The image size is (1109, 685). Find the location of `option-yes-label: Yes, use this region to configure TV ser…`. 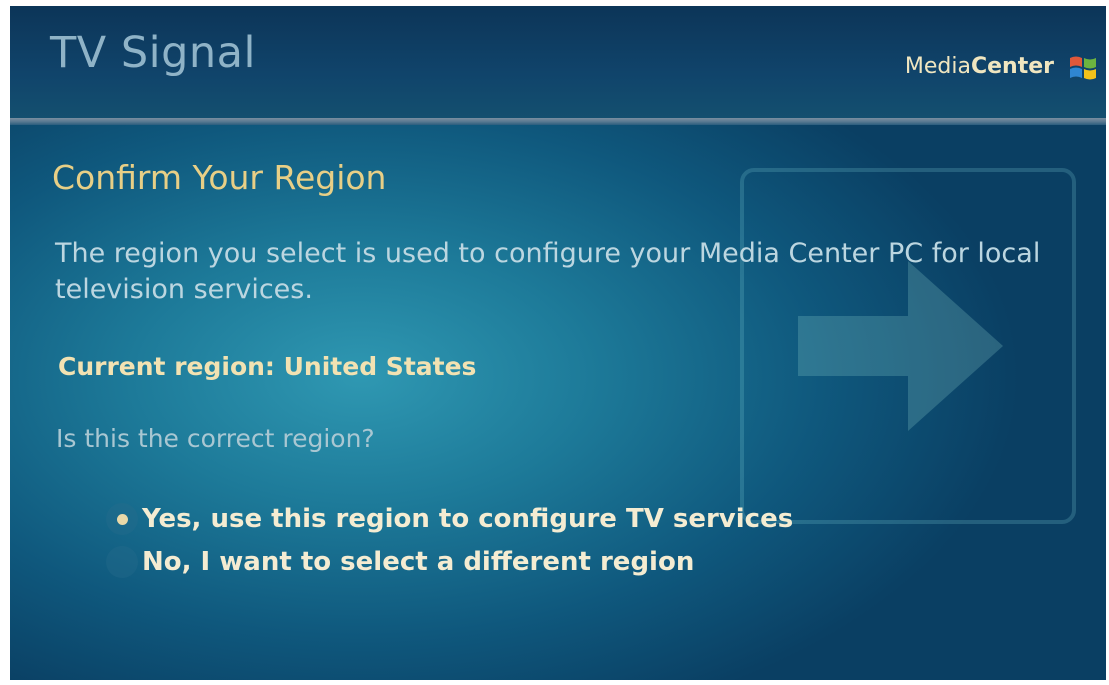

option-yes-label: Yes, use this region to configure TV ser… is located at coordinates (468, 519).